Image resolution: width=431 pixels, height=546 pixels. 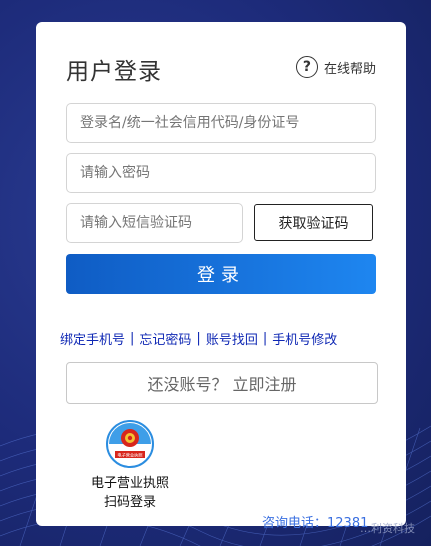 What do you see at coordinates (129, 455) in the screenshot?
I see `emblem-text: 电子营业执照` at bounding box center [129, 455].